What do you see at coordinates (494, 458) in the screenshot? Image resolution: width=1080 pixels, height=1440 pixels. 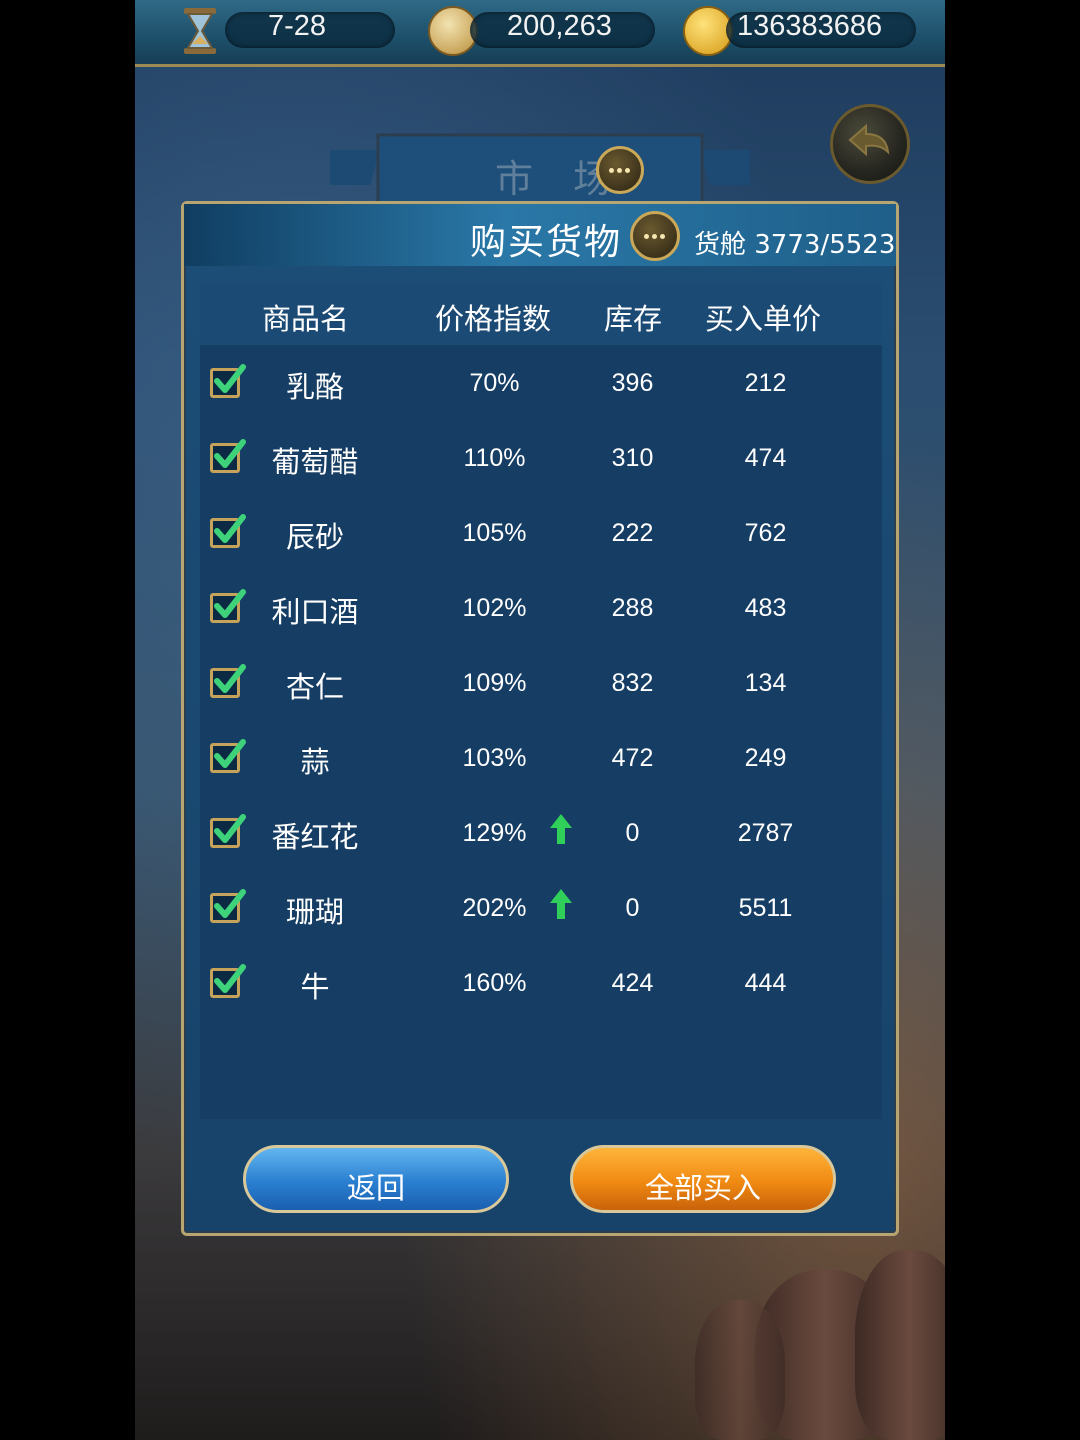 I see `price-index: 110%` at bounding box center [494, 458].